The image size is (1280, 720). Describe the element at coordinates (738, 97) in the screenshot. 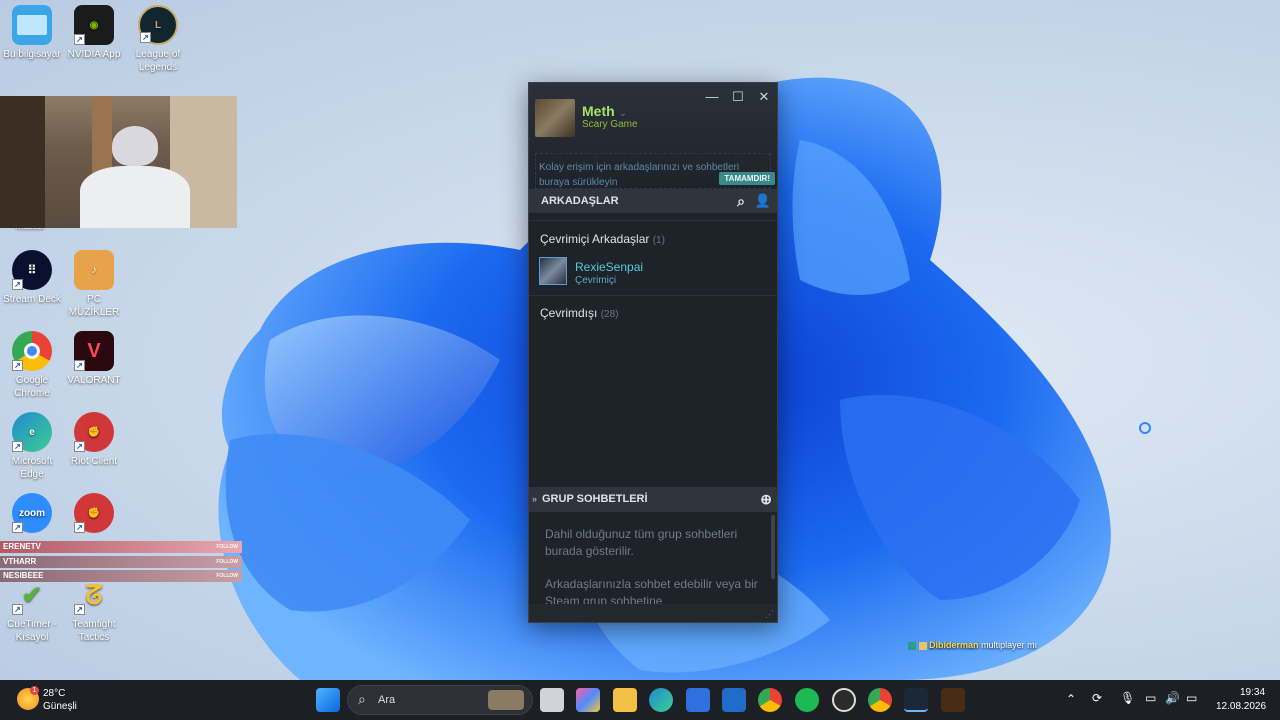

I see `maximize-icon: ☐` at that location.